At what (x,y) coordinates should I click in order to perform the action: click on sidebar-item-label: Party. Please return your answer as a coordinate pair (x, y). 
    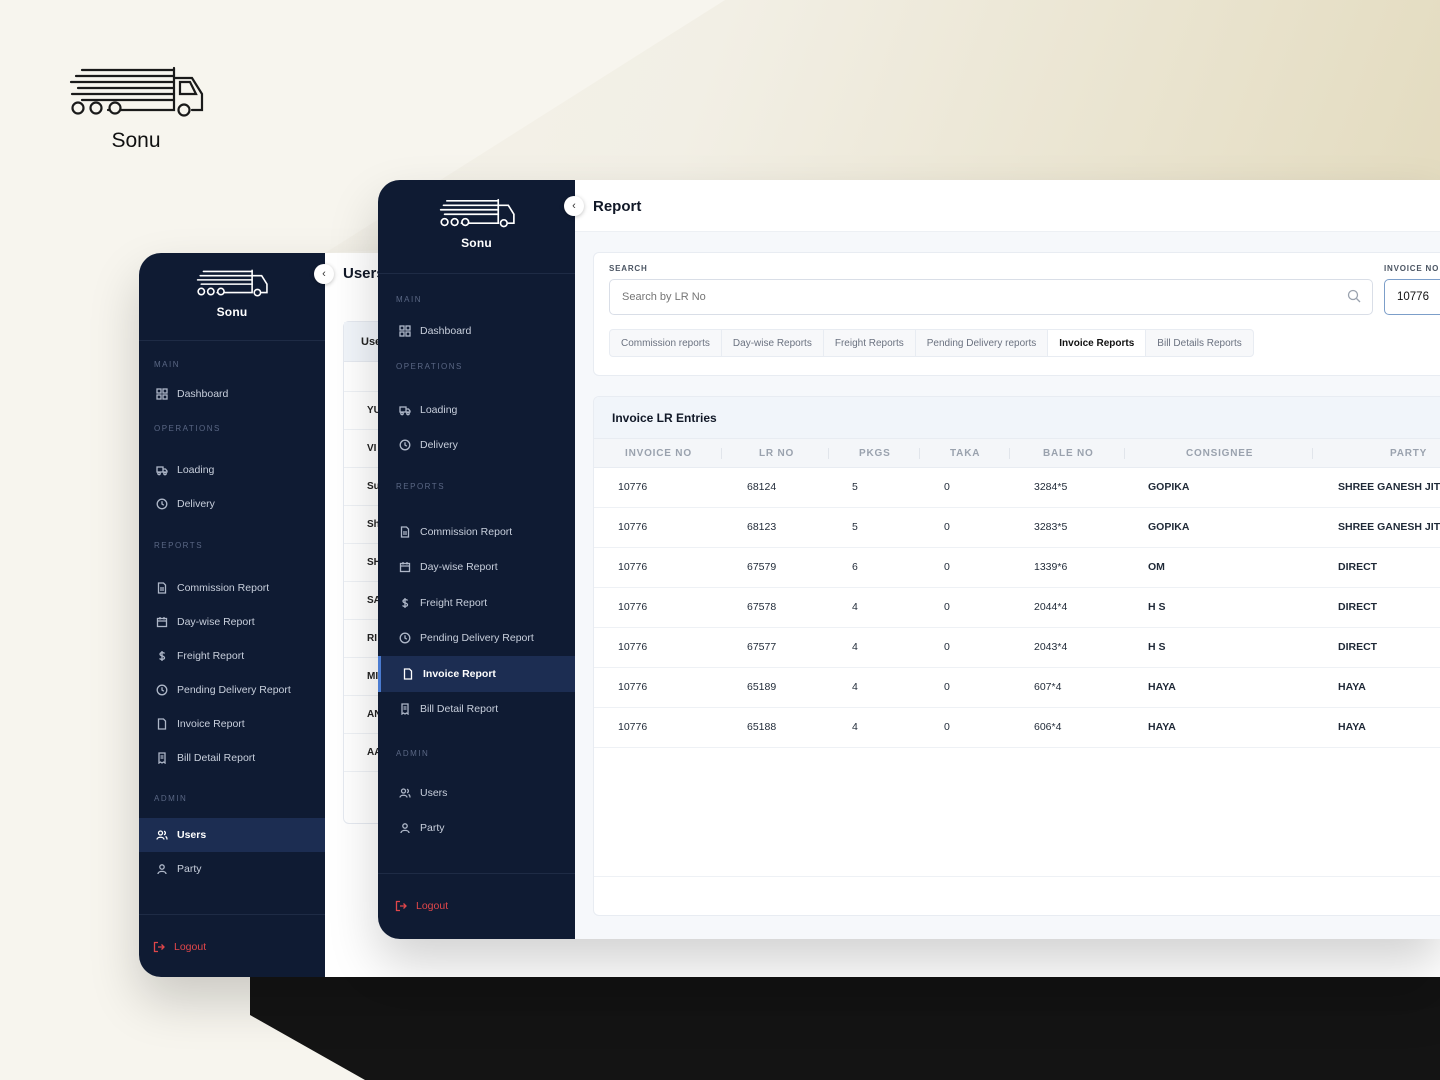
    Looking at the image, I should click on (432, 827).